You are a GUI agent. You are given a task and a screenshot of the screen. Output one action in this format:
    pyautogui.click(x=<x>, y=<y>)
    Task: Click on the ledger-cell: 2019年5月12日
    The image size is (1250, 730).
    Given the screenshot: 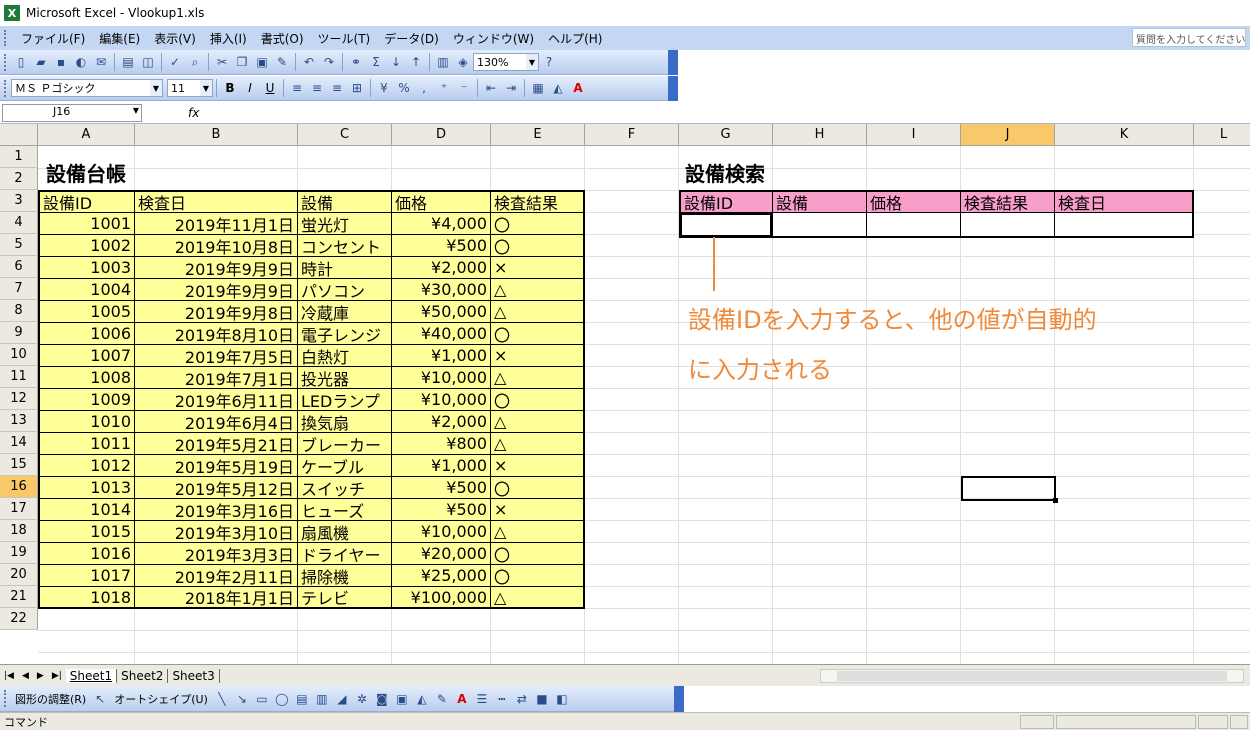 What is the action you would take?
    pyautogui.click(x=216, y=488)
    